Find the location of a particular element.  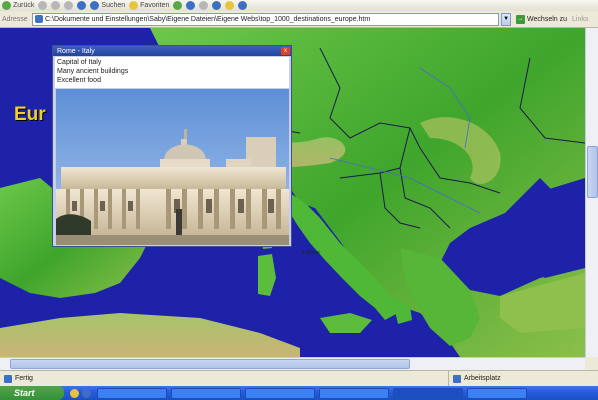

windows-taskbar: Start is located at coordinates (299, 393).